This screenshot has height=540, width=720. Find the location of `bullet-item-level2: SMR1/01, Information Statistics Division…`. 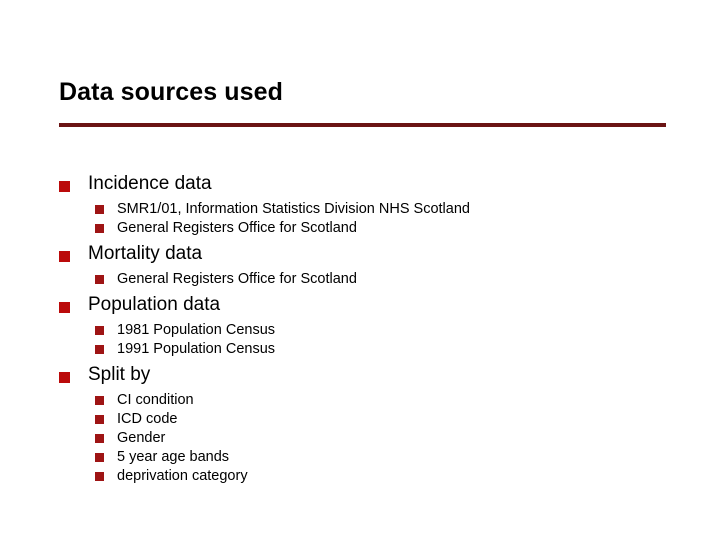

bullet-item-level2: SMR1/01, Information Statistics Division… is located at coordinates (360, 209).